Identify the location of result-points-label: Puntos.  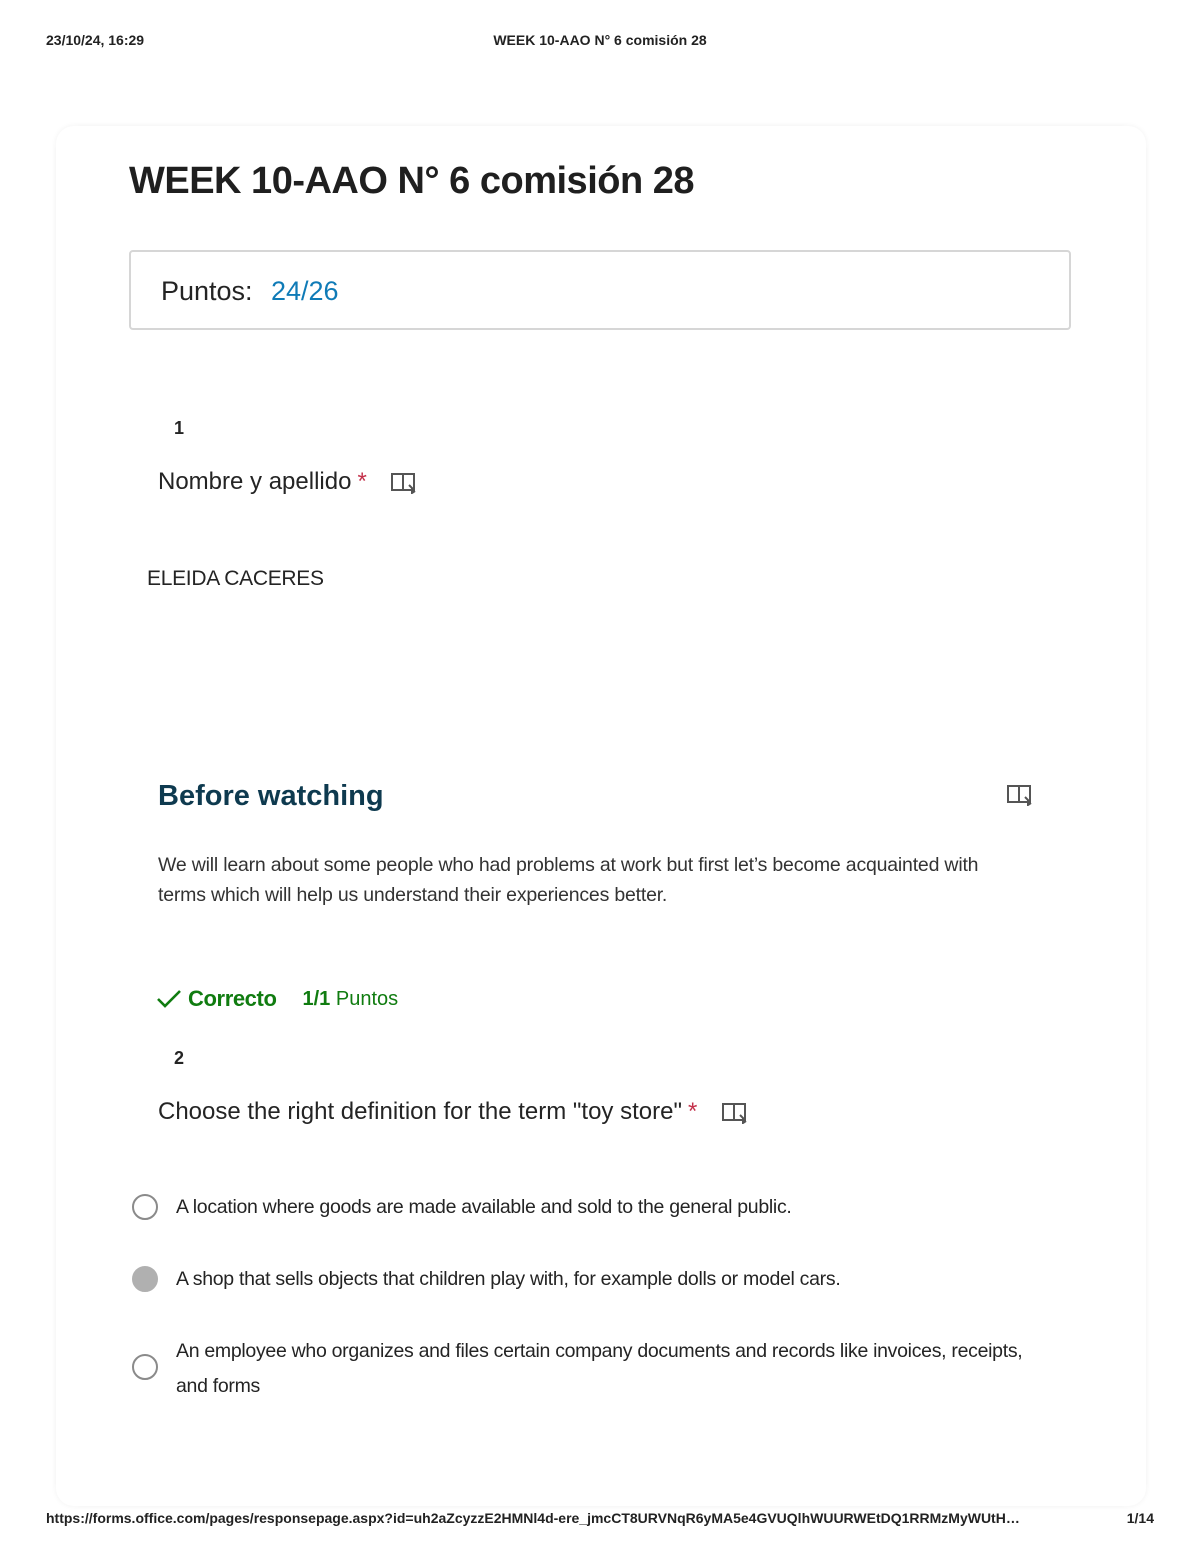
(367, 998).